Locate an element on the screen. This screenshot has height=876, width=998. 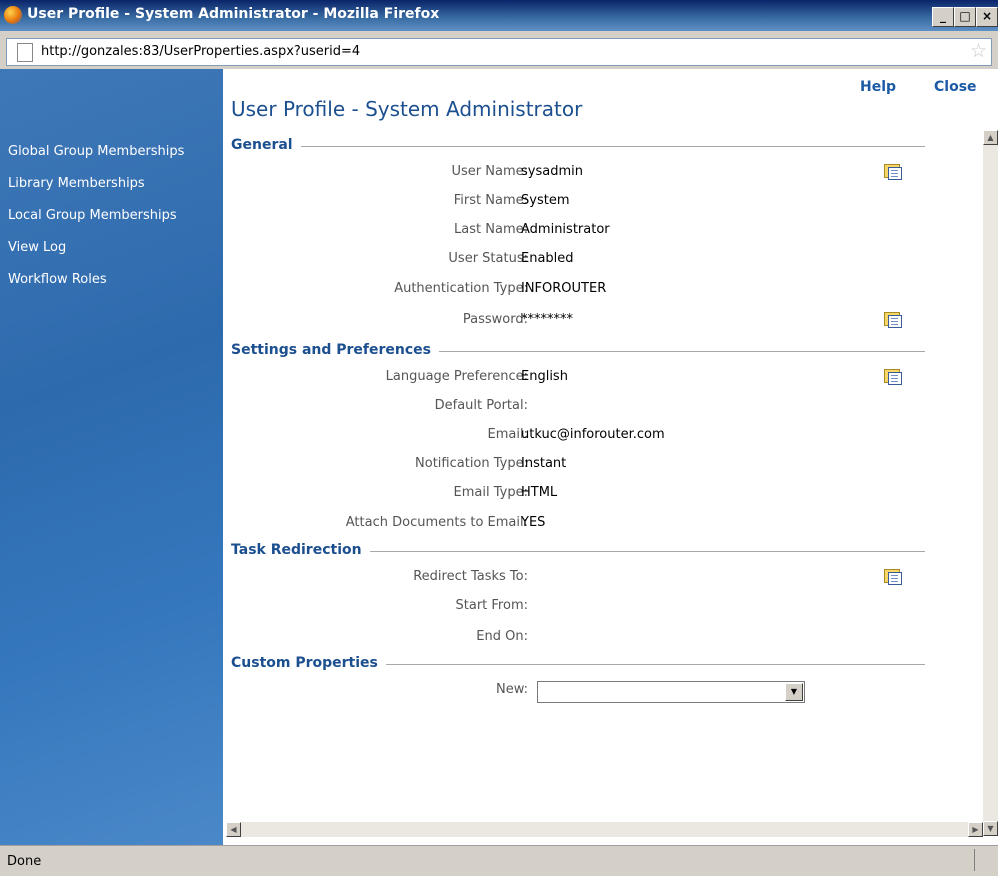
field-label-authentication-type: Authentication Type: is located at coordinates (461, 288).